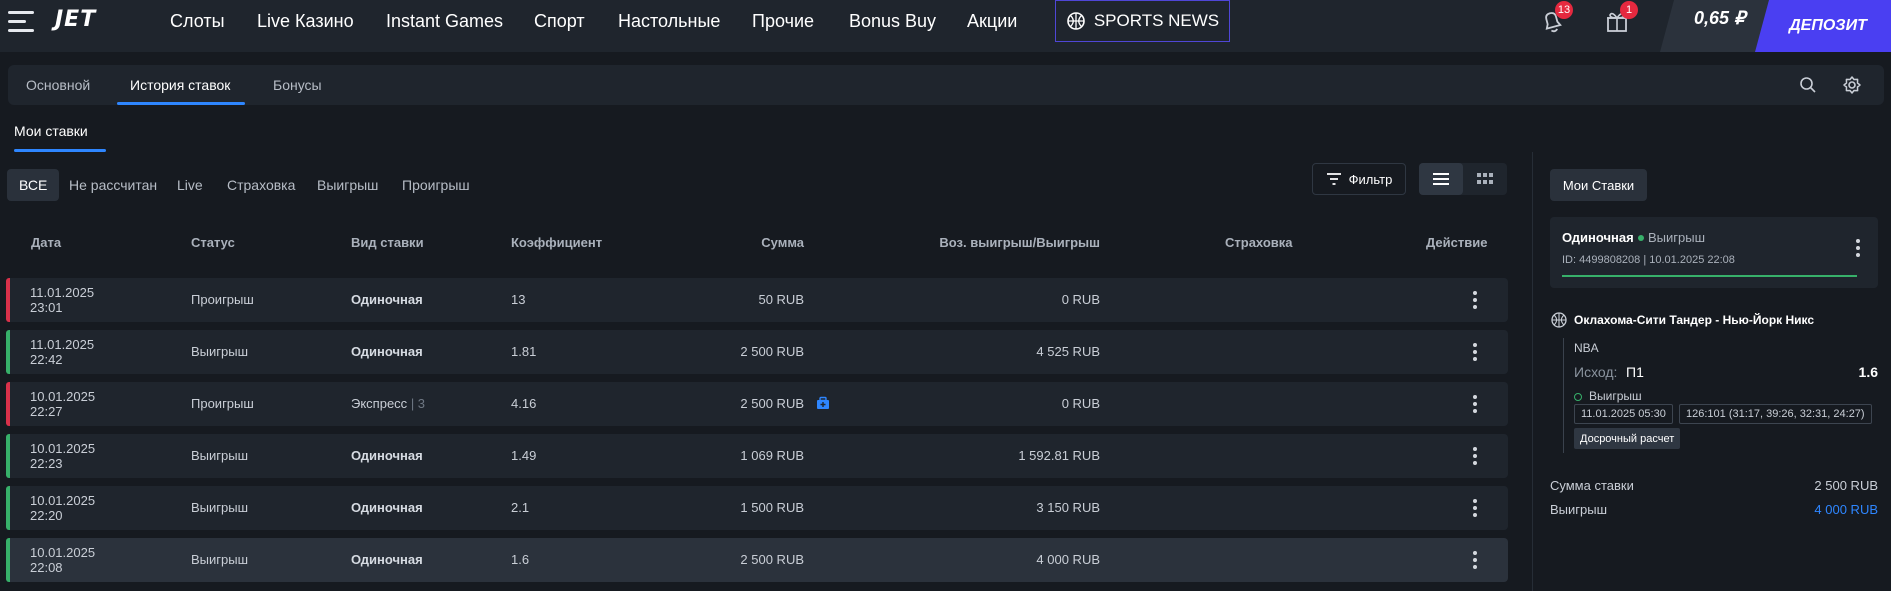 This screenshot has height=591, width=1891. I want to click on column-header-insurance: Страховка, so click(1259, 242).